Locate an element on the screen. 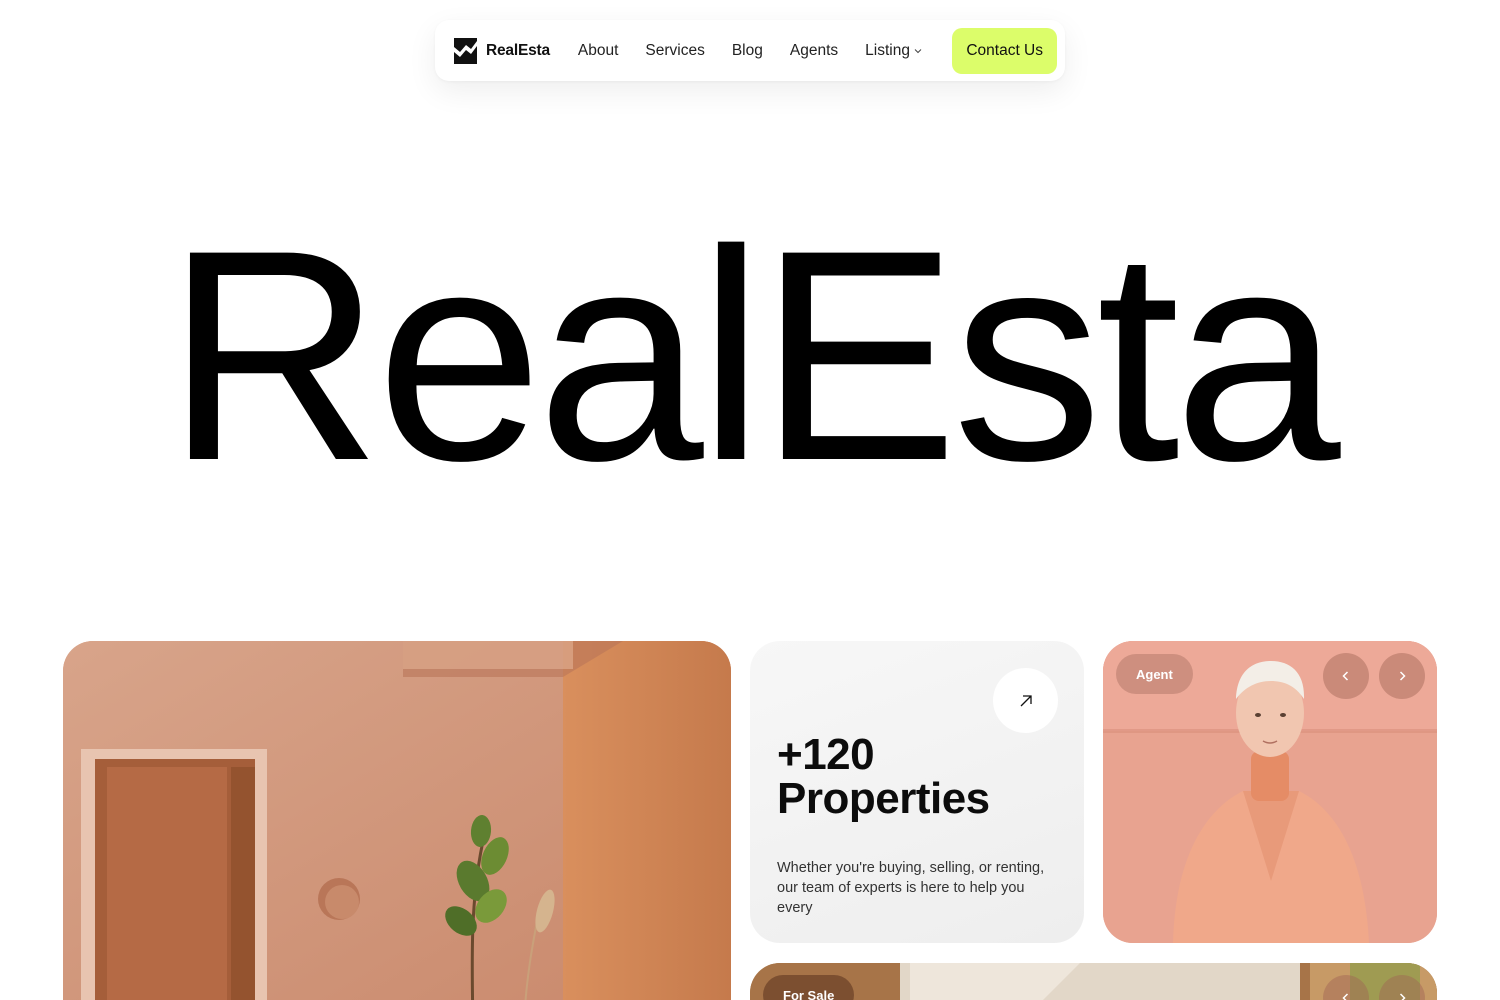 The image size is (1500, 1000). properties-link-button is located at coordinates (1025, 700).